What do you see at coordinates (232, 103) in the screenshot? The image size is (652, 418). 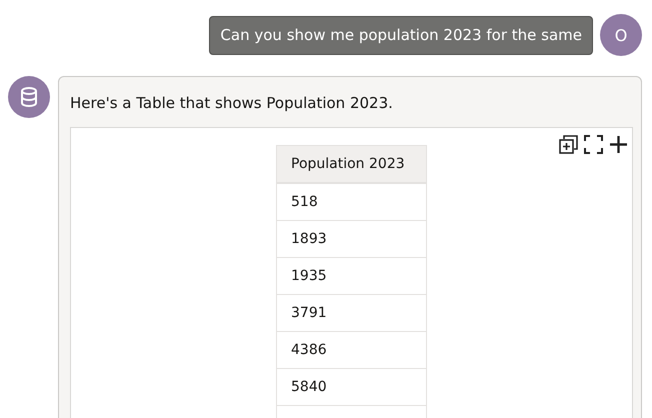 I see `reply-text: Here's a Table that shows Population 2023.` at bounding box center [232, 103].